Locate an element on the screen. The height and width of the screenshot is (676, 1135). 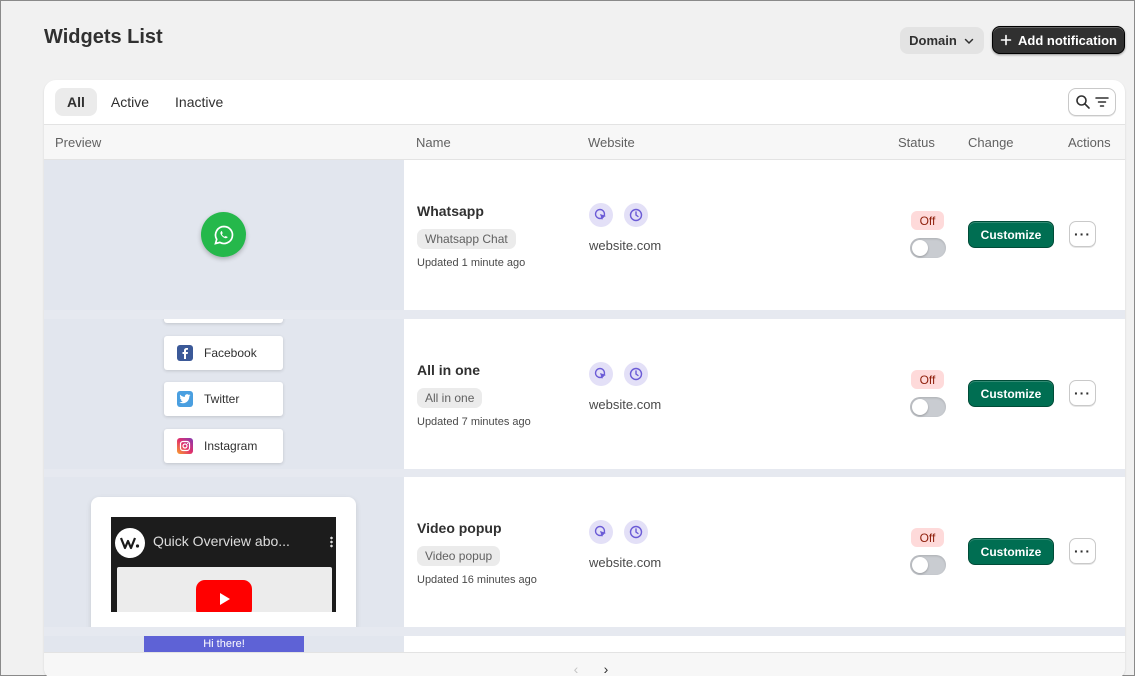
popup-preview: Hi there! is located at coordinates (224, 644).